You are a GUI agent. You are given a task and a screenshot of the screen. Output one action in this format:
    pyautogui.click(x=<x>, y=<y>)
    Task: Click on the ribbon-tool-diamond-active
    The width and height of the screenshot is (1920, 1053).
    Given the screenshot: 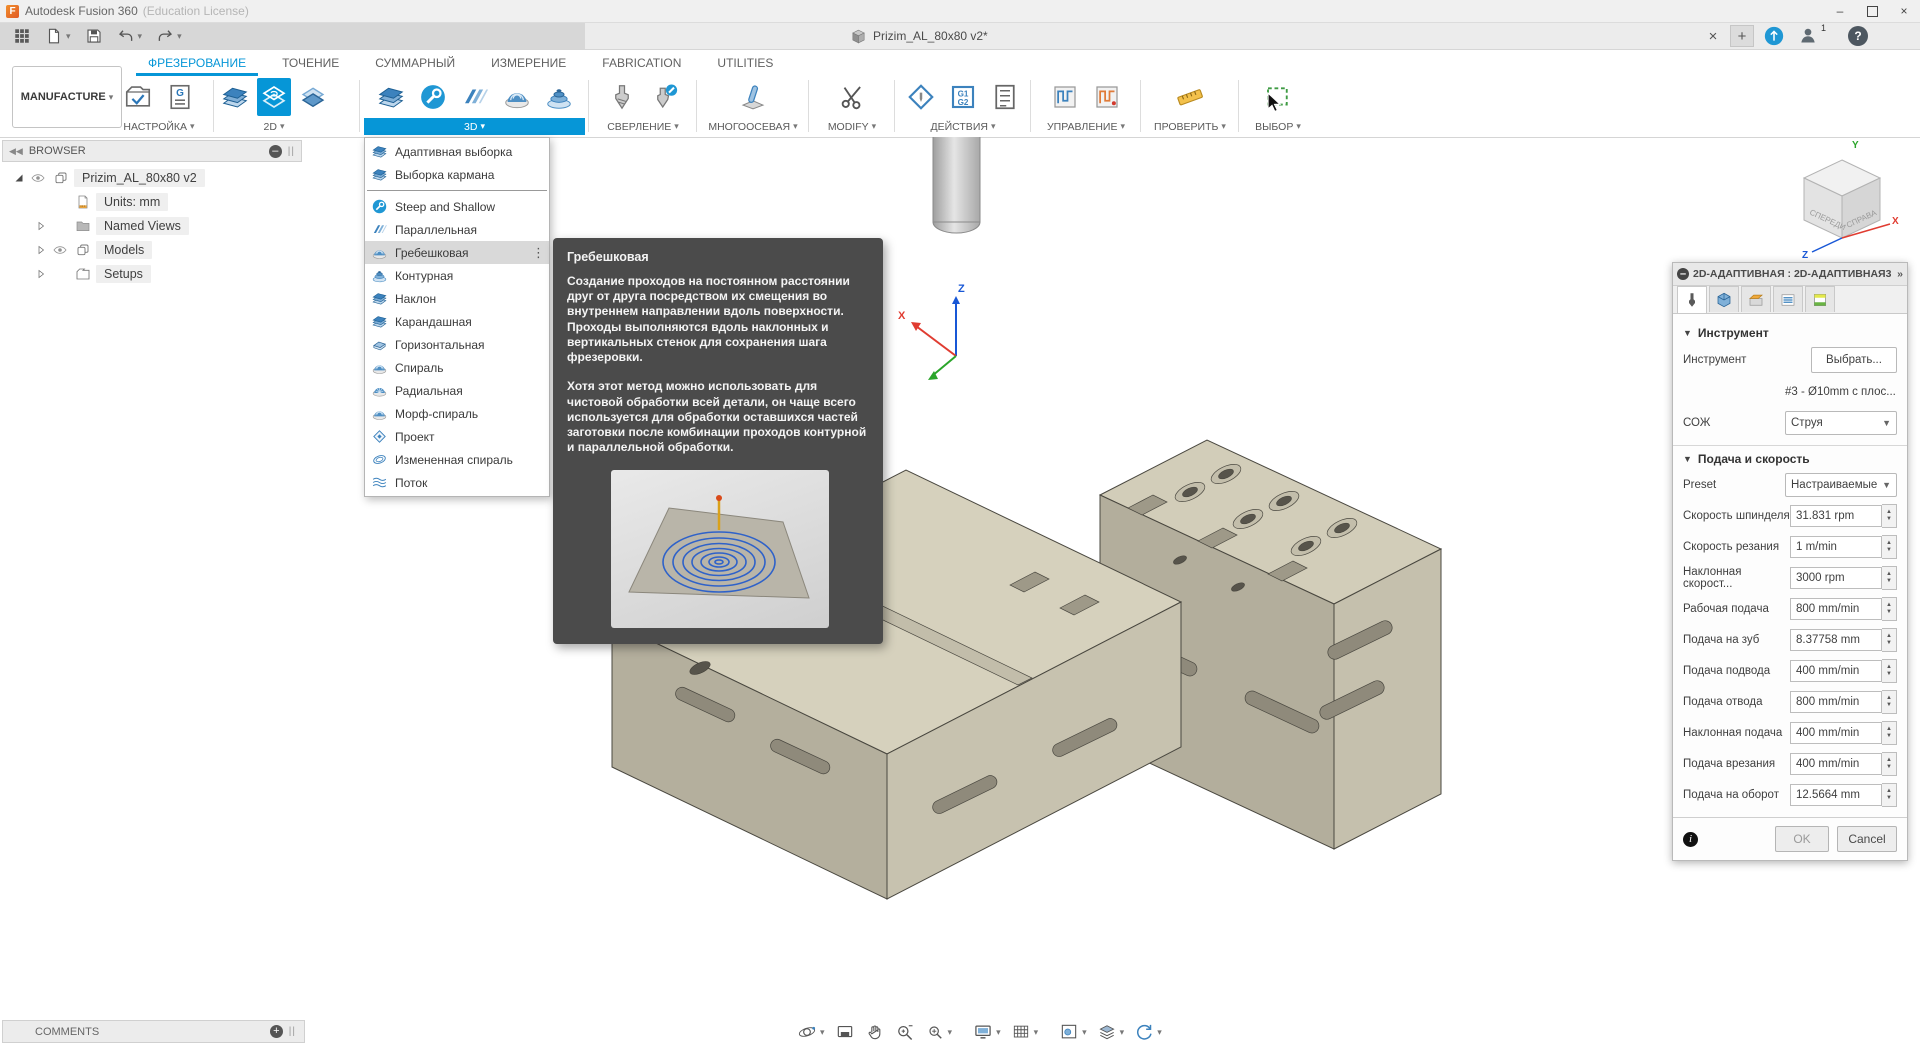 What is the action you would take?
    pyautogui.click(x=274, y=97)
    